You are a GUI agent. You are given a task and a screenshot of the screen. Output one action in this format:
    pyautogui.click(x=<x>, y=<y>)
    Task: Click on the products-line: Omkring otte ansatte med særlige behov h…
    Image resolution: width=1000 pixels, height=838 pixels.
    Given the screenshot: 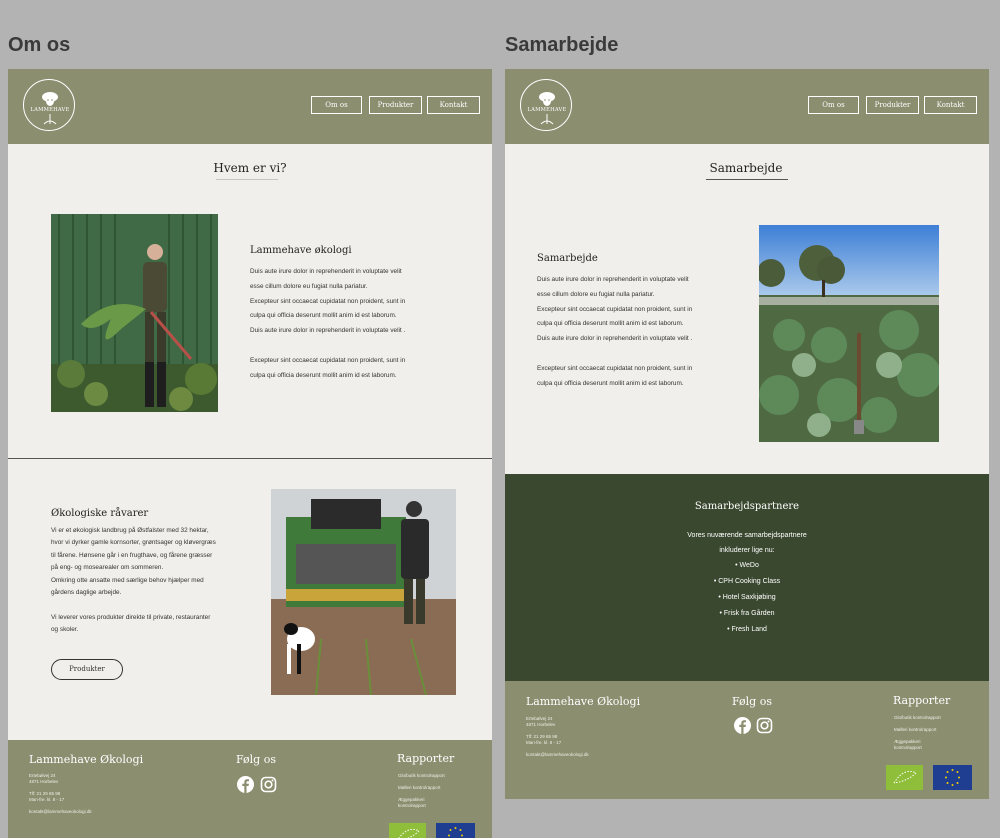 What is the action you would take?
    pyautogui.click(x=127, y=580)
    